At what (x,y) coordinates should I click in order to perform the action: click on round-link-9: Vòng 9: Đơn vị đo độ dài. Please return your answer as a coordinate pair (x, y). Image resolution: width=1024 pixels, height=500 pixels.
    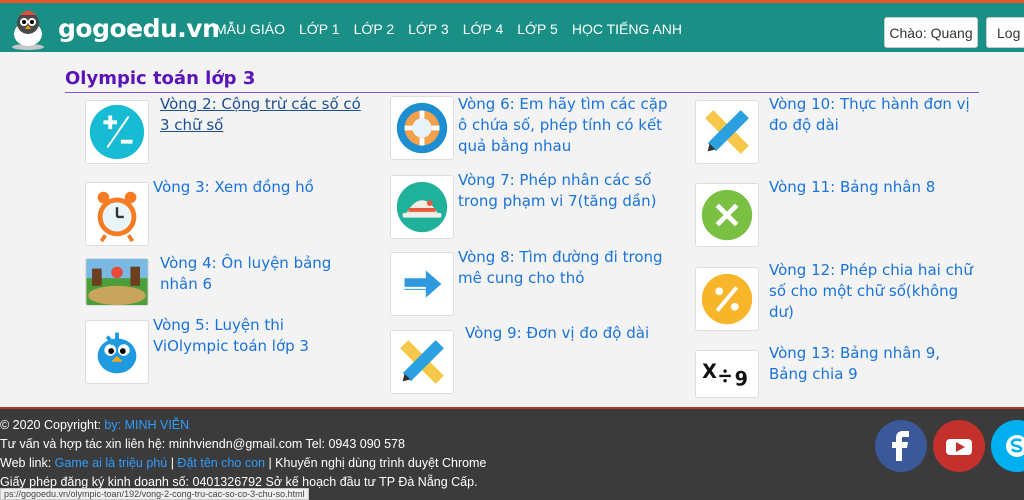
    Looking at the image, I should click on (572, 333).